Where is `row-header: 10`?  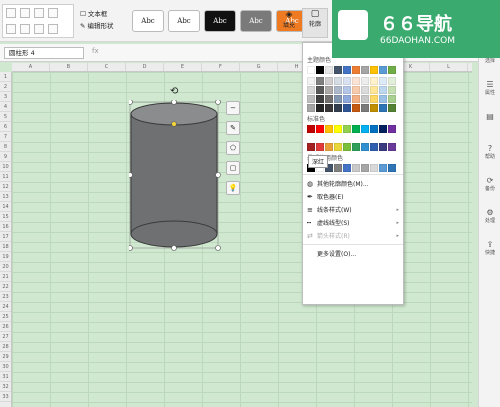 row-header: 10 is located at coordinates (5, 167).